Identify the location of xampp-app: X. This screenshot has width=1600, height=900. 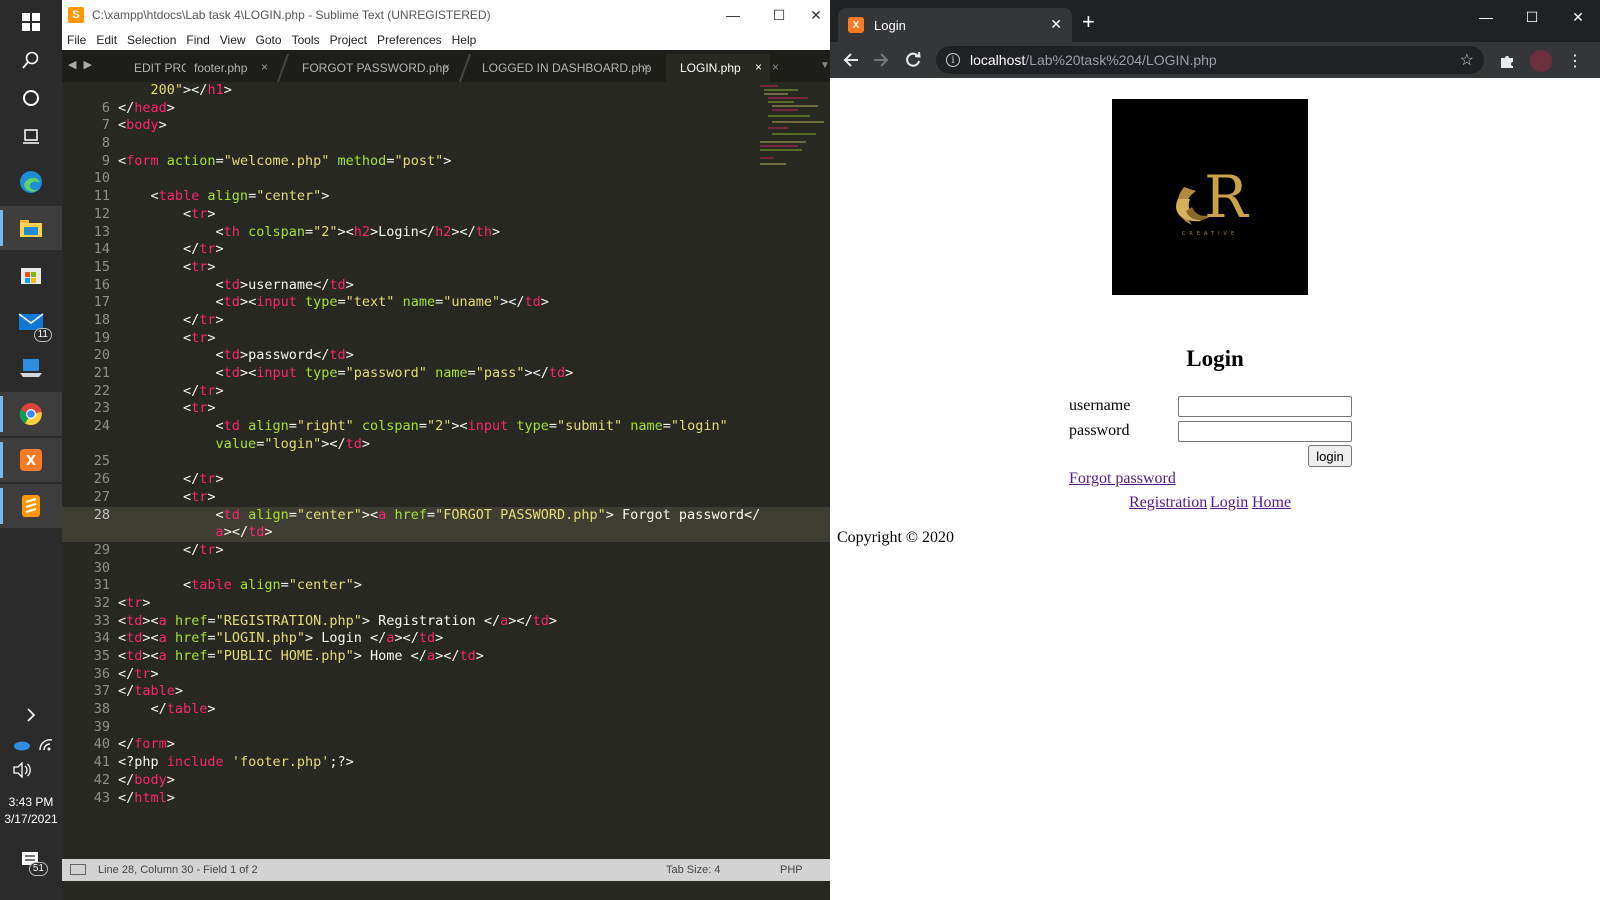
(31, 460).